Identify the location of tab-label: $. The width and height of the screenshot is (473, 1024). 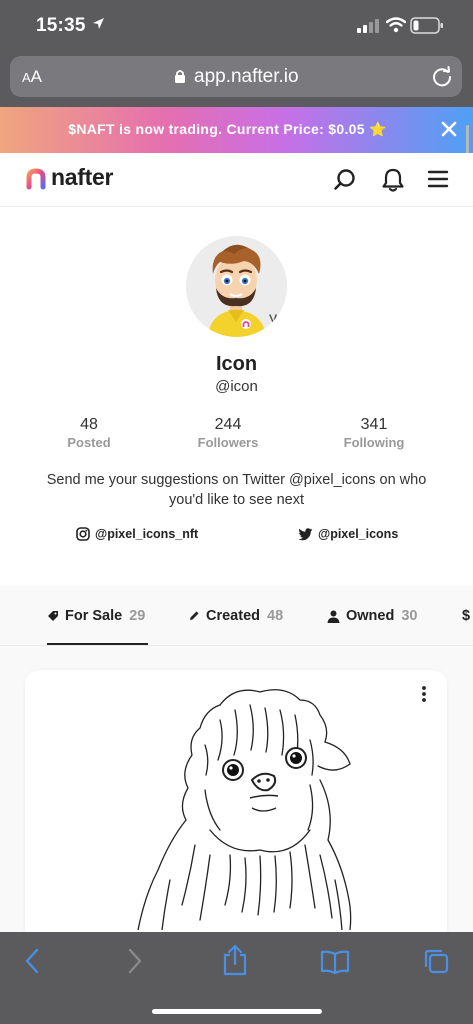
(466, 616).